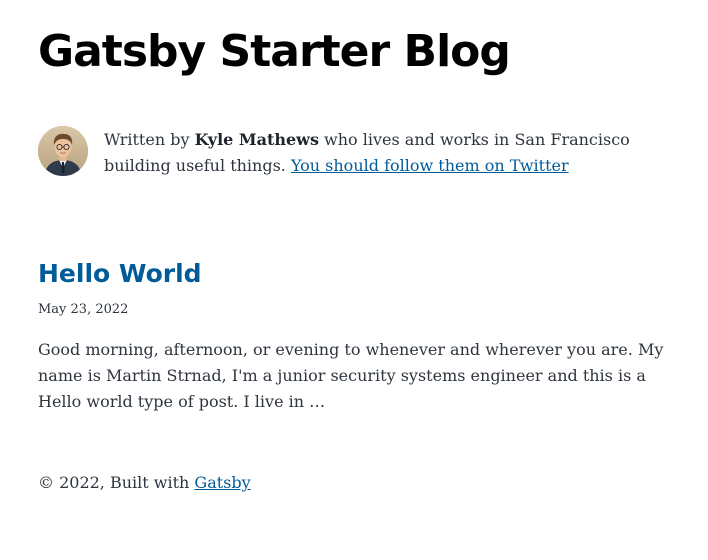 This screenshot has height=560, width=708. Describe the element at coordinates (256, 139) in the screenshot. I see `author-name: Kyle Mathews` at that location.